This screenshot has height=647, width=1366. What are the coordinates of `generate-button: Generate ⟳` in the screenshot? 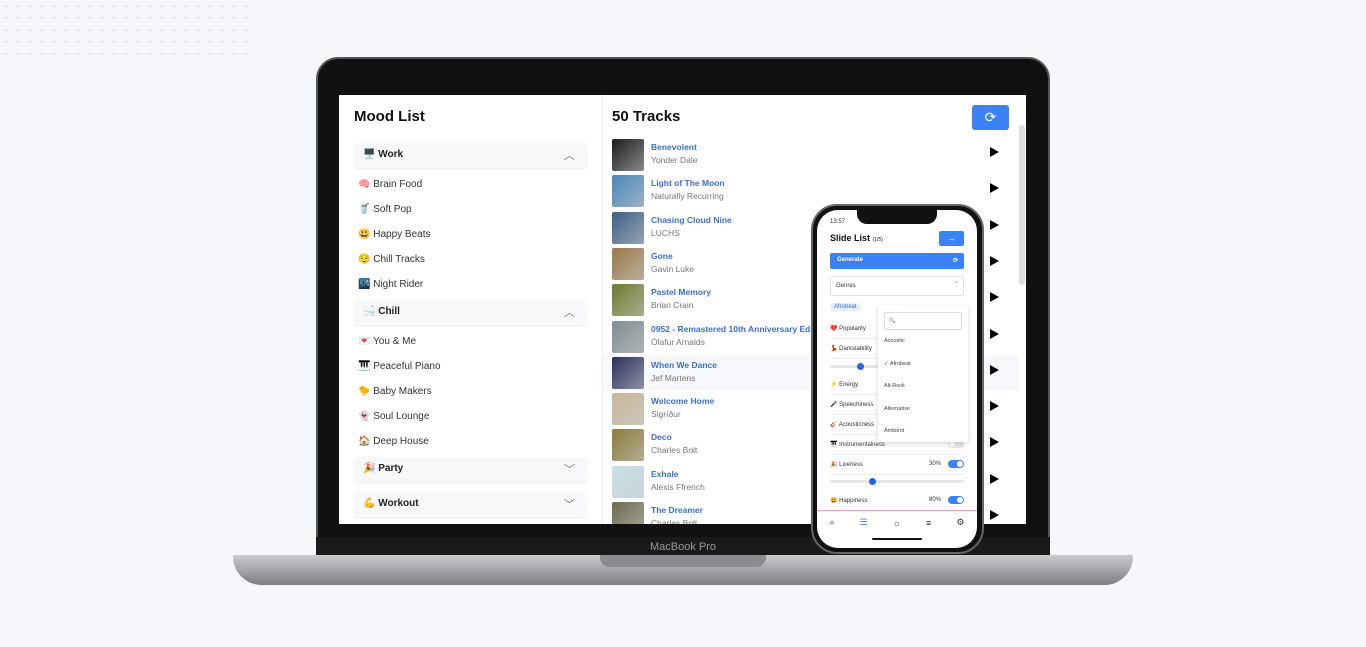 It's located at (897, 261).